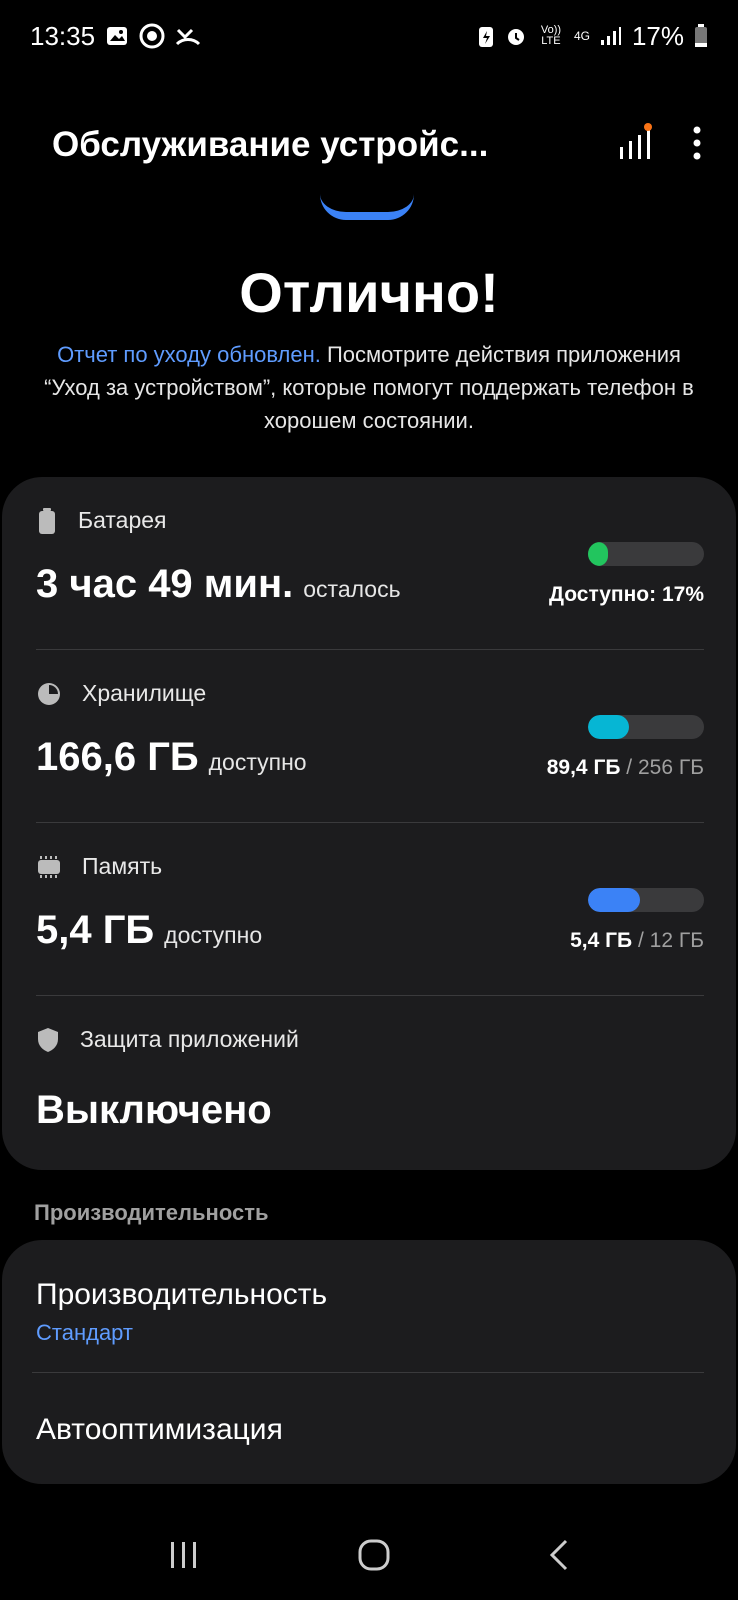  Describe the element at coordinates (85, 1332) in the screenshot. I see `performance-mode: Стандарт` at that location.